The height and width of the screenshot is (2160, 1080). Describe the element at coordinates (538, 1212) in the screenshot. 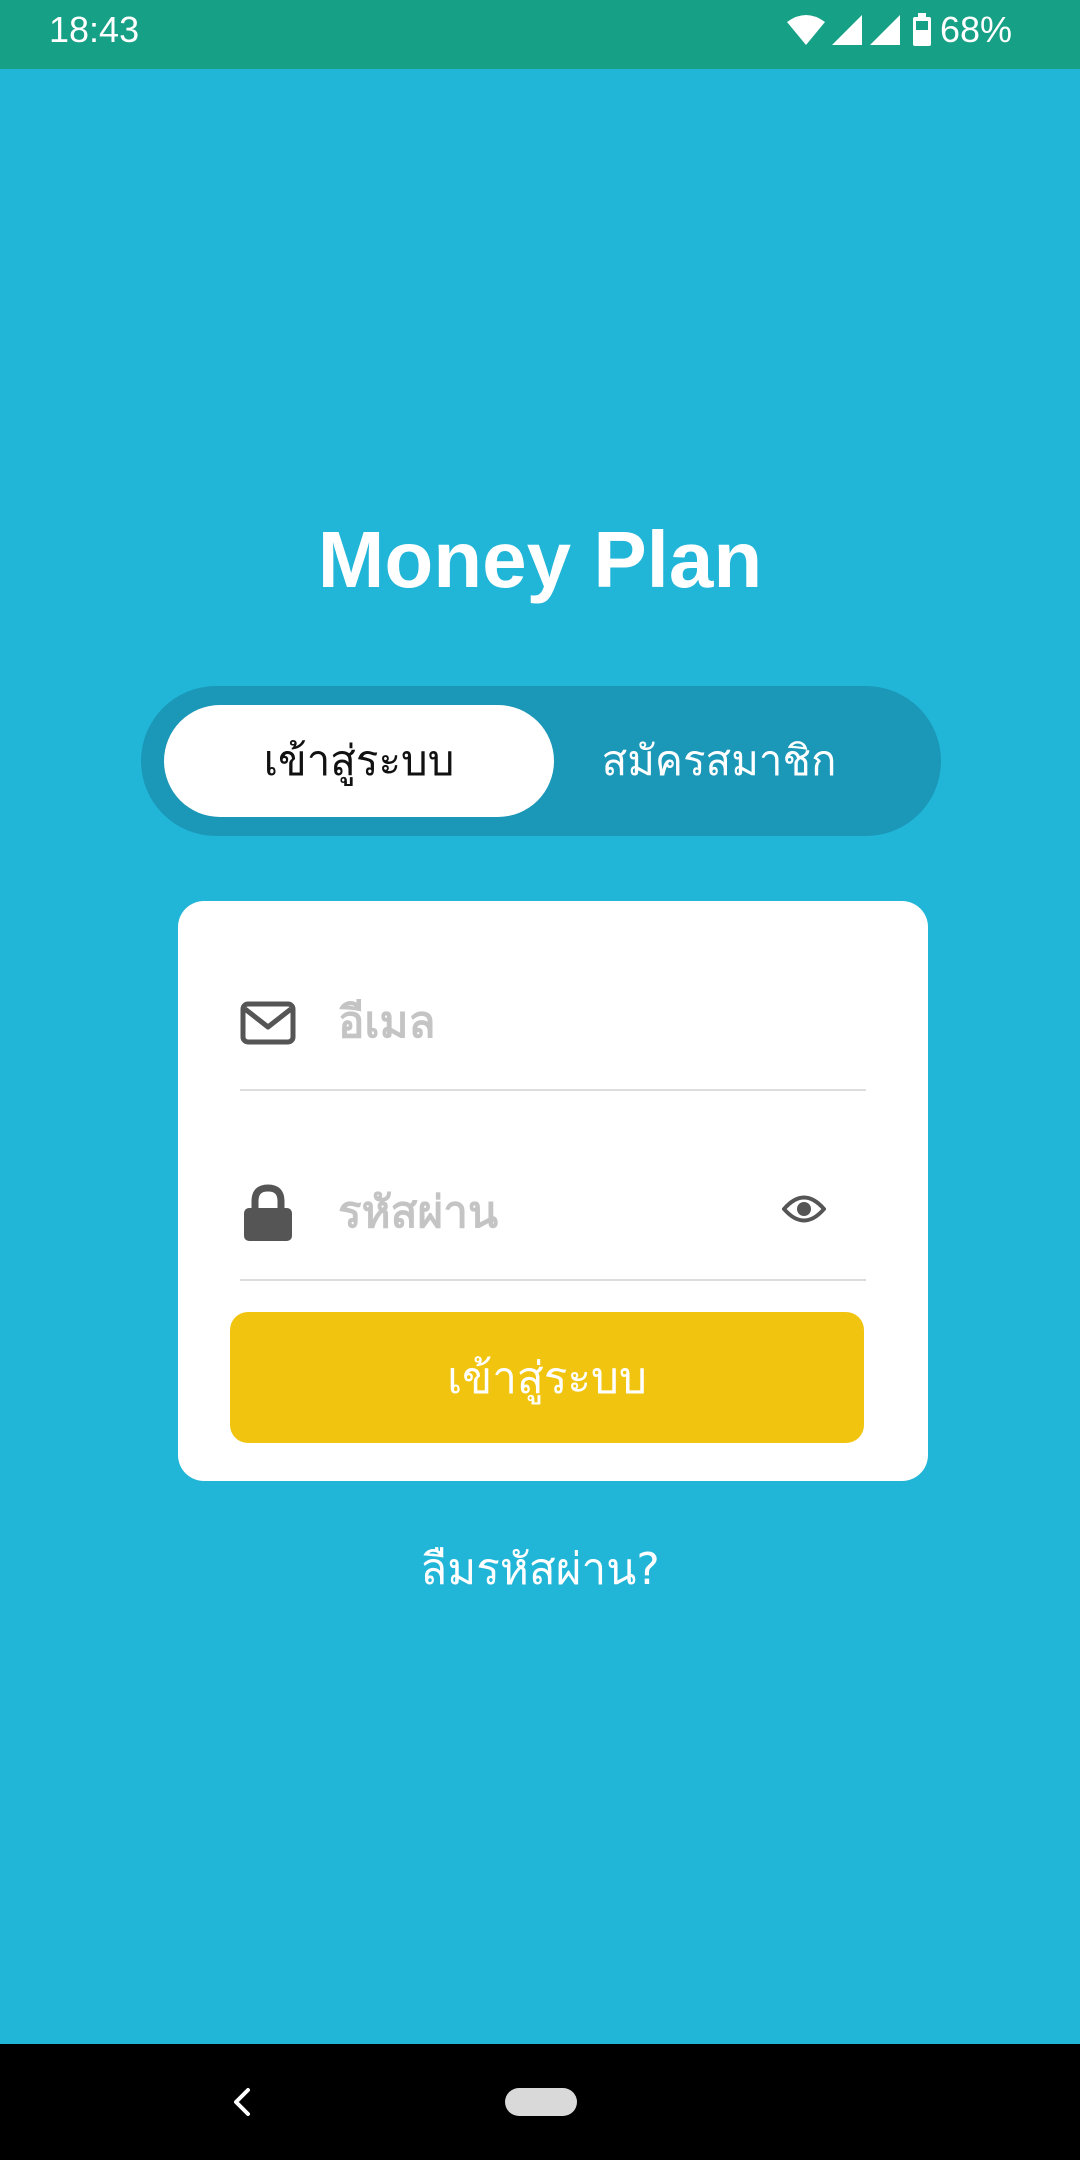

I see `password-input` at that location.